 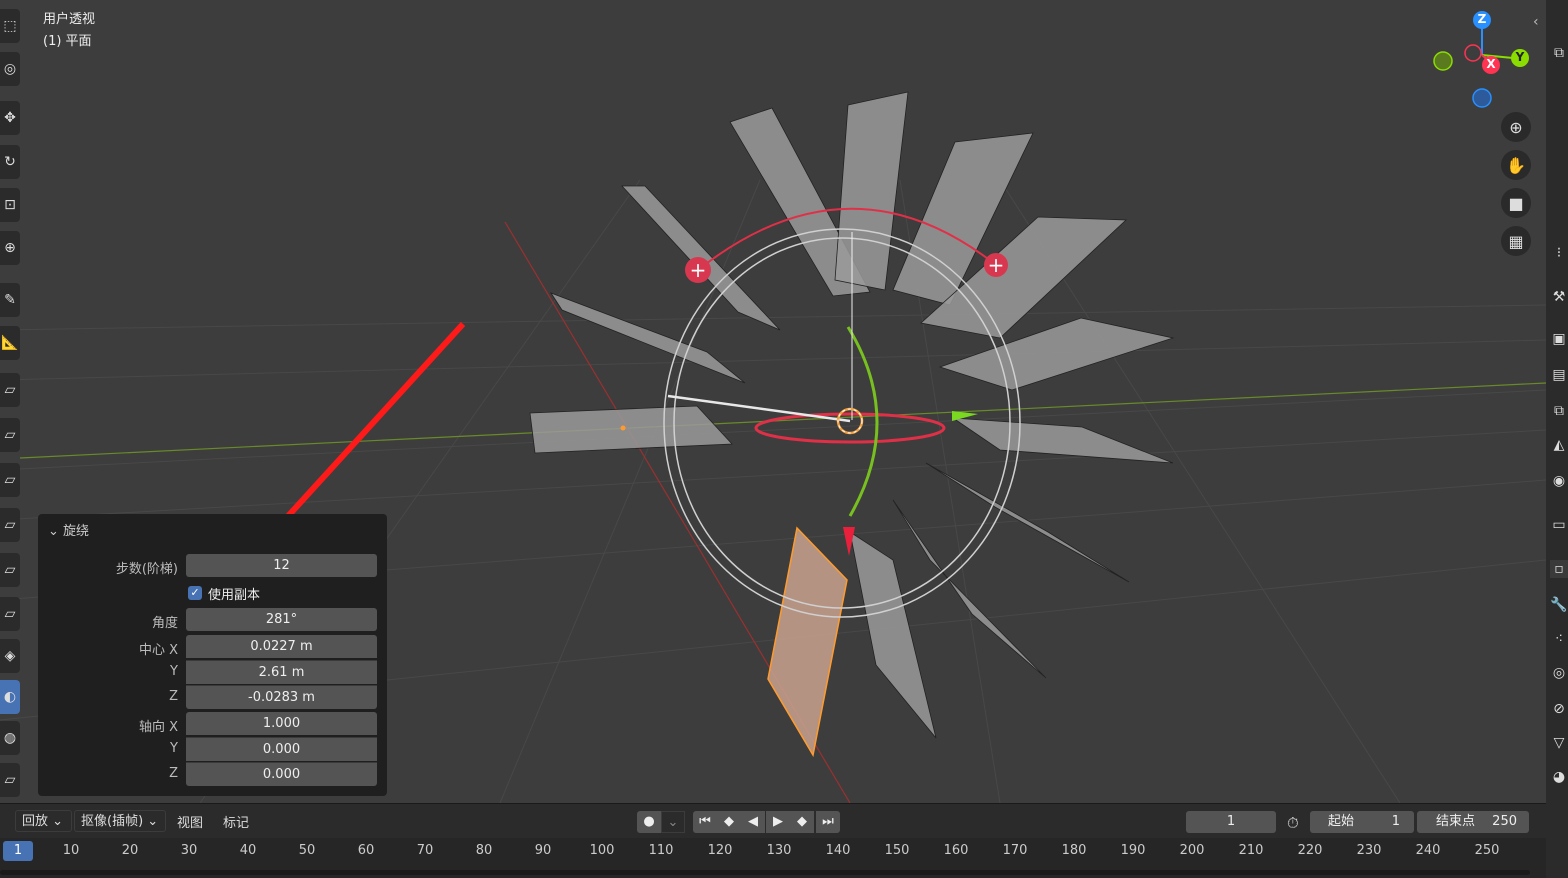 What do you see at coordinates (10, 480) in the screenshot?
I see `inset-icon: ▱` at bounding box center [10, 480].